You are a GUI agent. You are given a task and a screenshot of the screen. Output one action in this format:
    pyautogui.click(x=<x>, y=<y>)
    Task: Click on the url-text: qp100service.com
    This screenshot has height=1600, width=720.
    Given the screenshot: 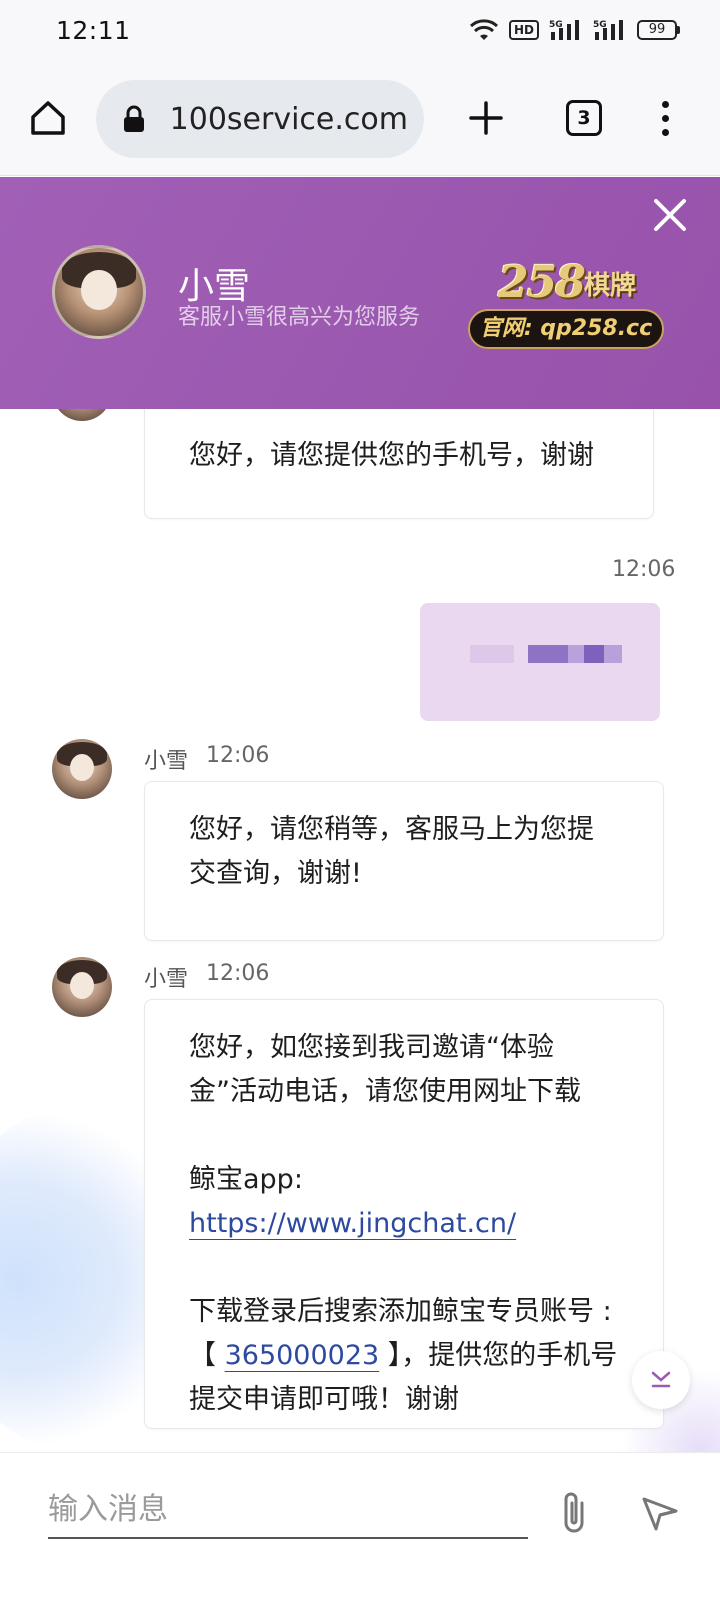 What is the action you would take?
    pyautogui.click(x=288, y=119)
    